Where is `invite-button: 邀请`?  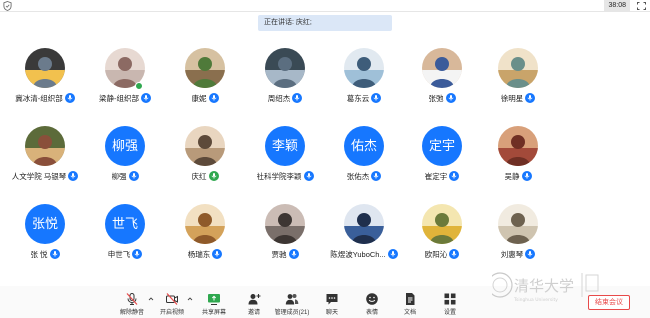 invite-button: 邀请 is located at coordinates (254, 305).